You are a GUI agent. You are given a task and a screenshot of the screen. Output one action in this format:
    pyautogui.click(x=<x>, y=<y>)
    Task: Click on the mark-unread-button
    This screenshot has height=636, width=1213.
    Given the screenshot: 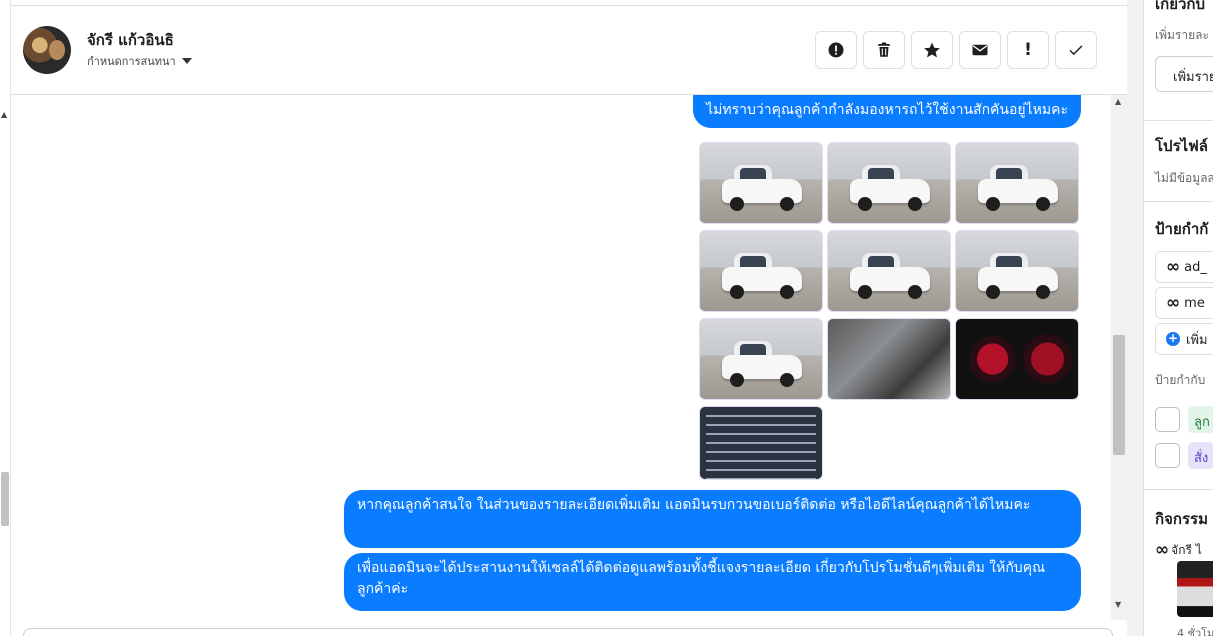 What is the action you would take?
    pyautogui.click(x=980, y=50)
    